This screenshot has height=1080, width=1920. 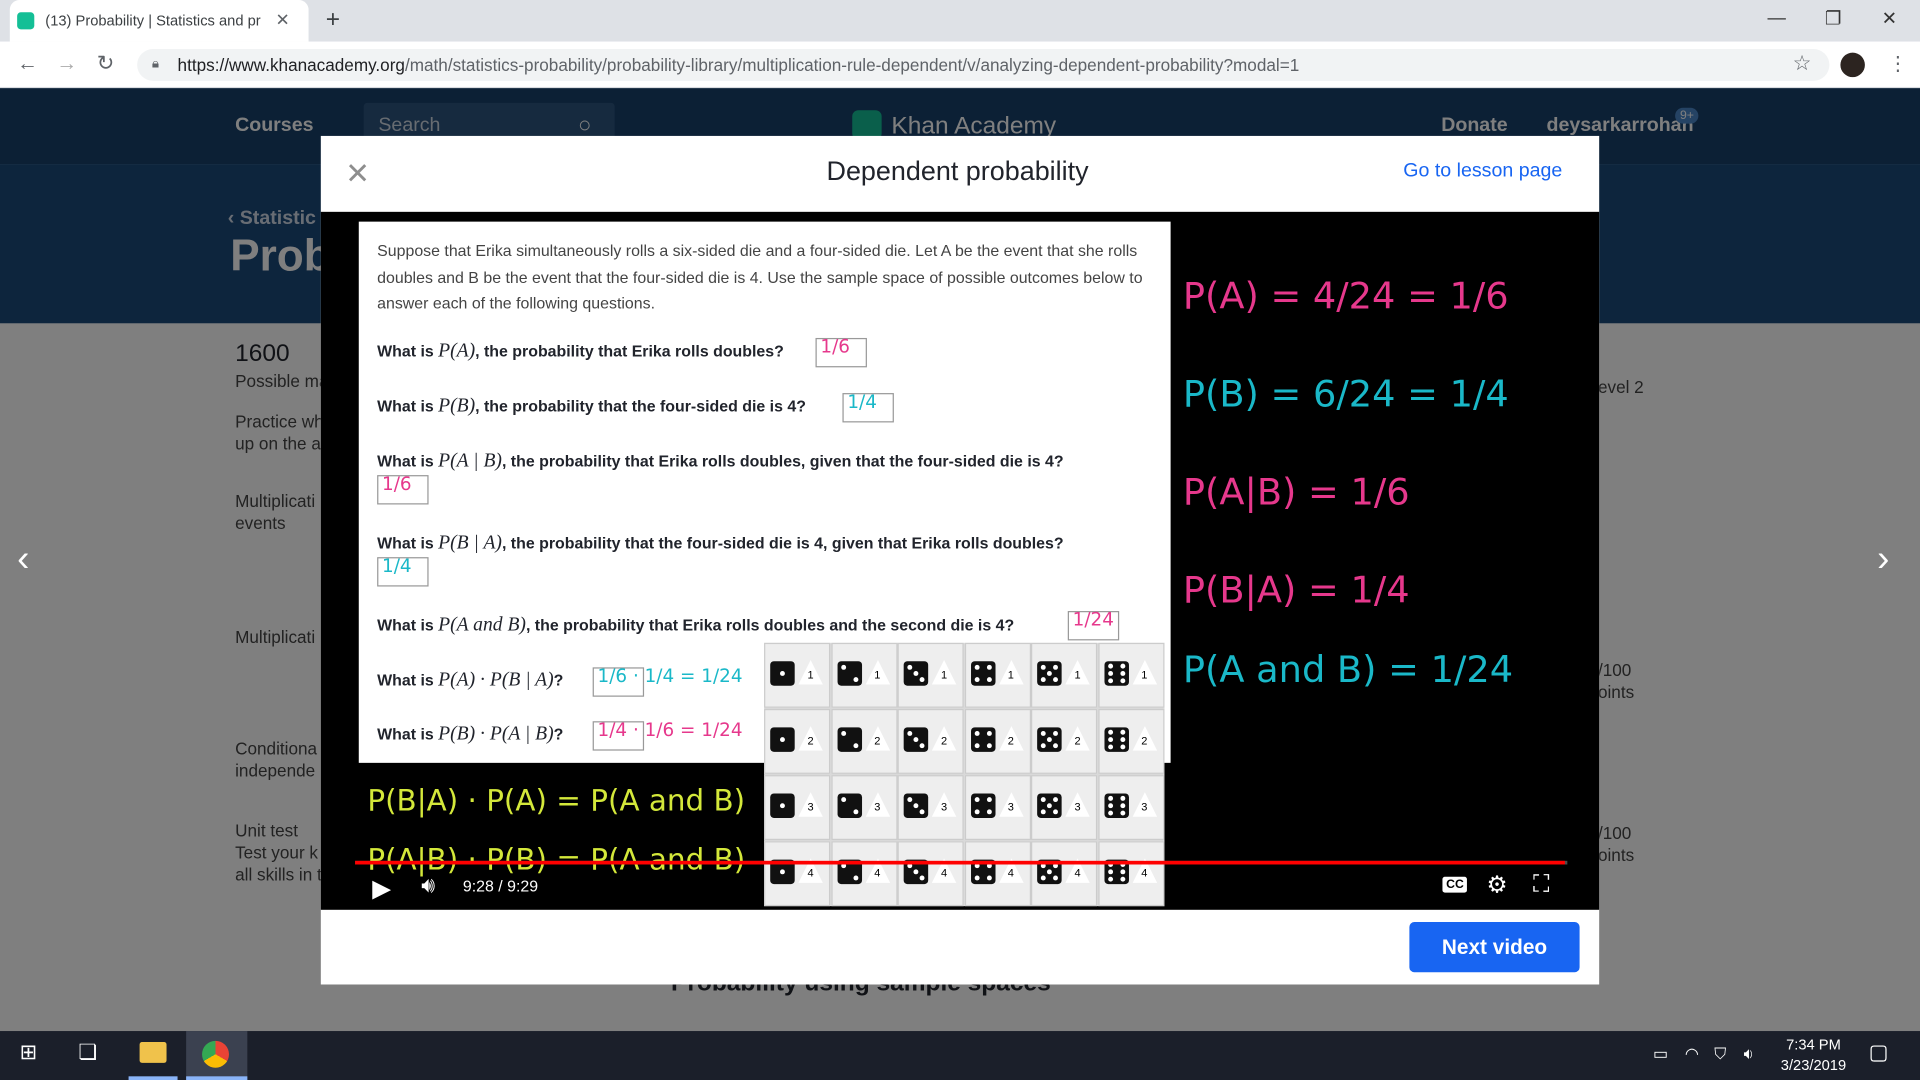 I want to click on speaker-icon: 🔉︎, so click(x=1749, y=1054).